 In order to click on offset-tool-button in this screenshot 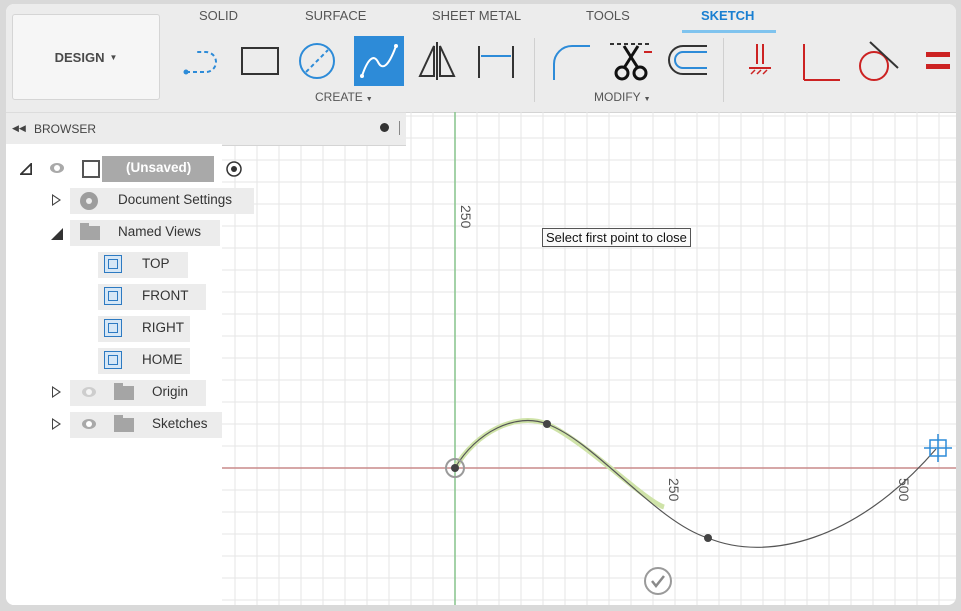, I will do `click(686, 61)`.